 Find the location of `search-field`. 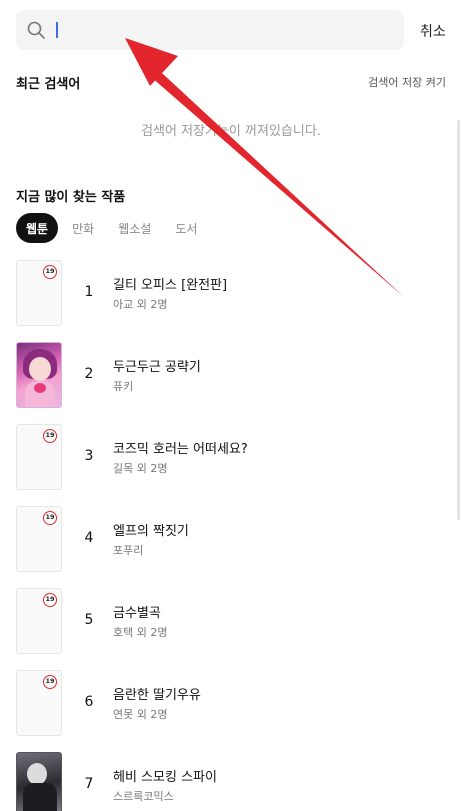

search-field is located at coordinates (210, 30).